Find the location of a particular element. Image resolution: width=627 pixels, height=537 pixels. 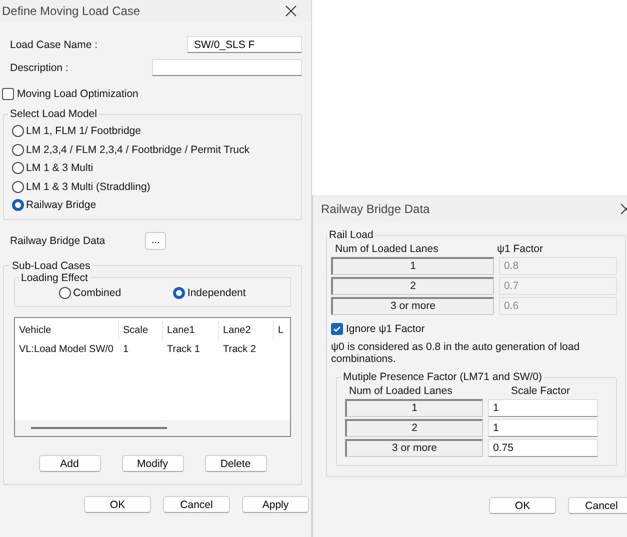

group-title: Sub-Load Cases is located at coordinates (51, 266).